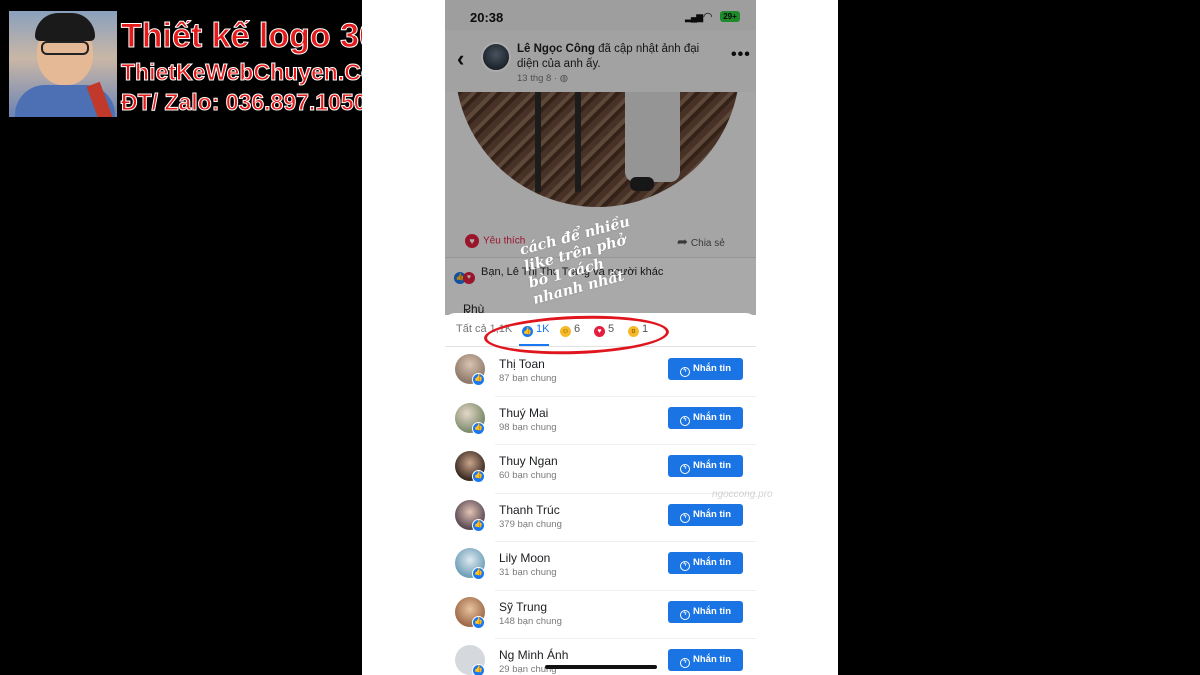 Image resolution: width=1200 pixels, height=675 pixels. Describe the element at coordinates (528, 461) in the screenshot. I see `person-name: Thuy Ngan` at that location.